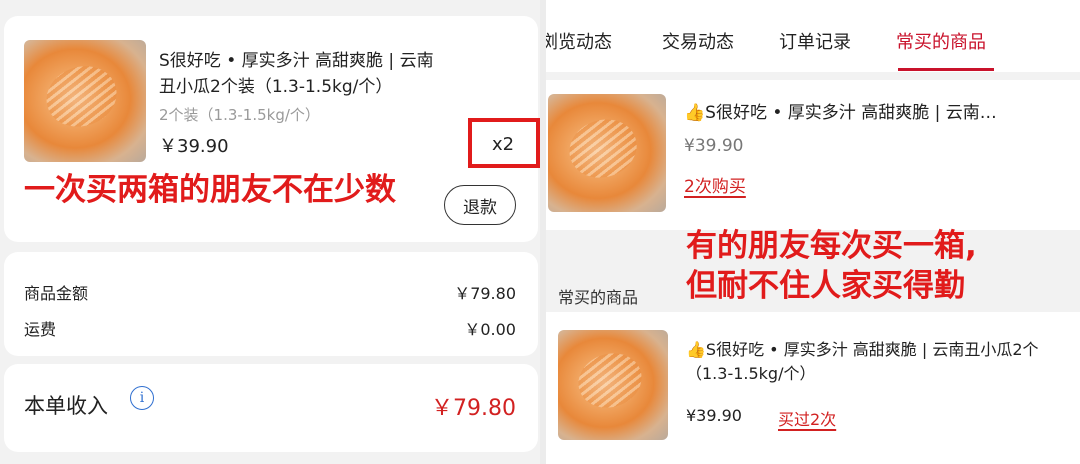 Image resolution: width=1080 pixels, height=464 pixels. What do you see at coordinates (480, 207) in the screenshot?
I see `refund-button-label: 退款` at bounding box center [480, 207].